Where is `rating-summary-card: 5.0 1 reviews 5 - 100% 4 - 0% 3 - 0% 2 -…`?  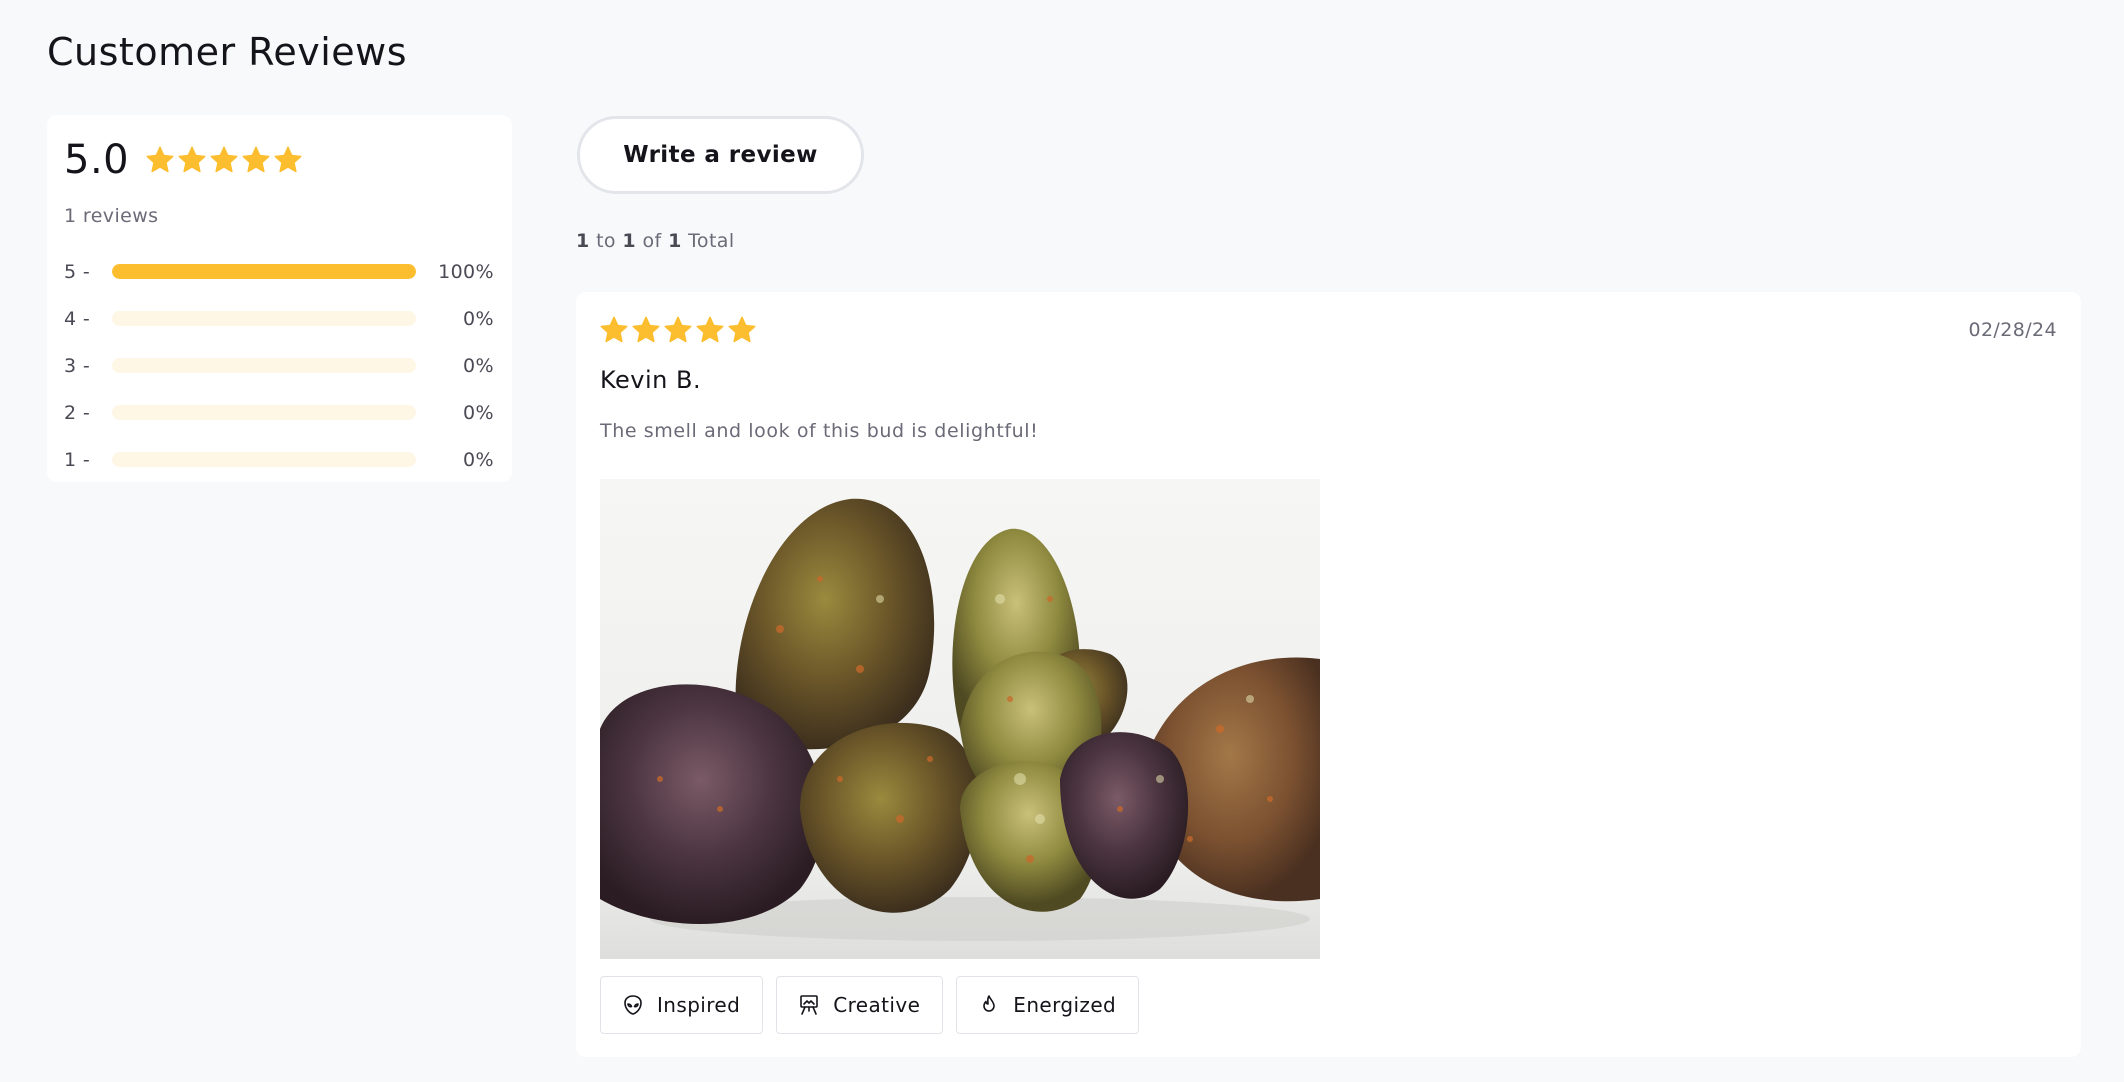
rating-summary-card: 5.0 1 reviews 5 - 100% 4 - 0% 3 - 0% 2 -… is located at coordinates (279, 298).